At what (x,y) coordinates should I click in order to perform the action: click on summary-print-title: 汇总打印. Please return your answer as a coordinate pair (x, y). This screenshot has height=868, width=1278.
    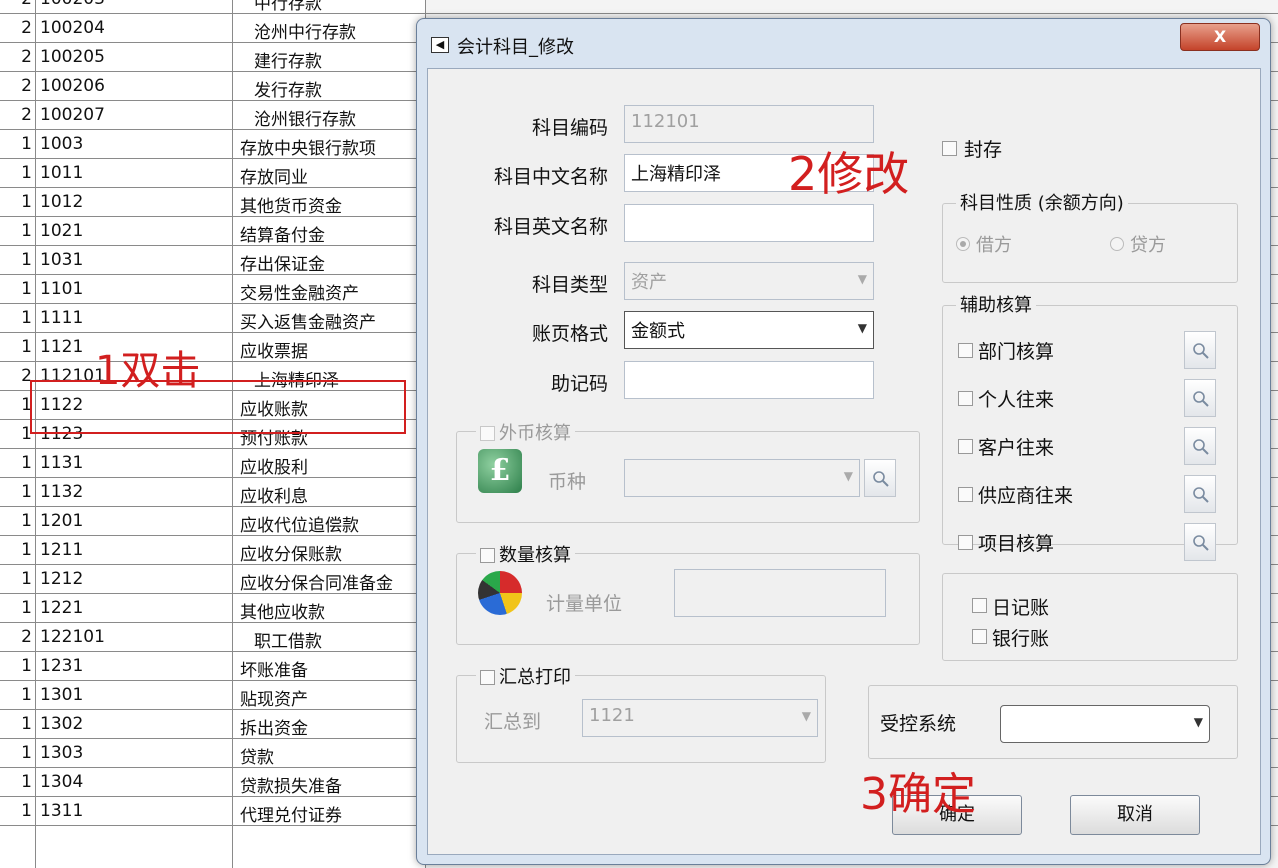
    Looking at the image, I should click on (525, 676).